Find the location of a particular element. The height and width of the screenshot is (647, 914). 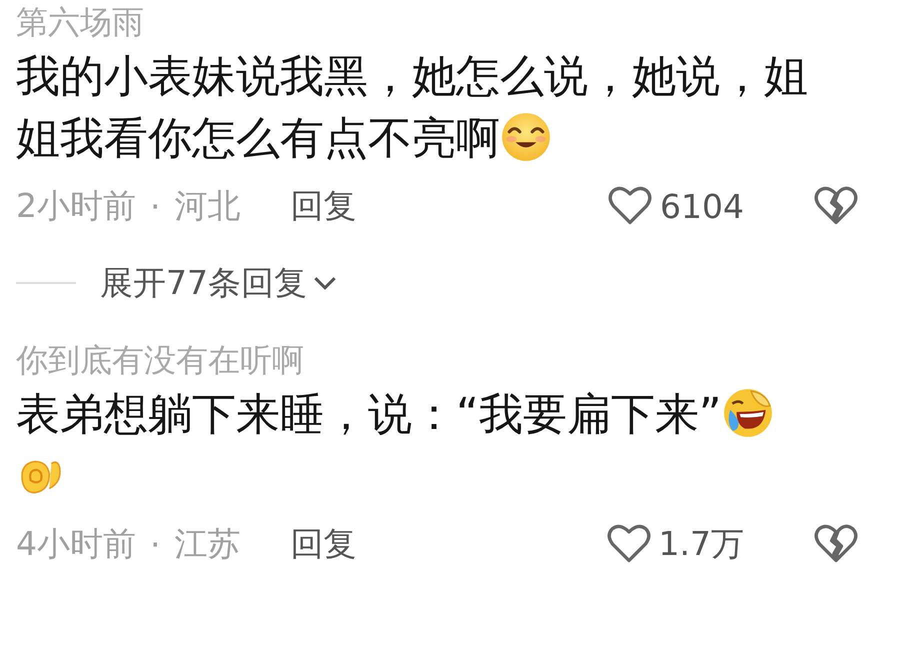

time-text: 2小时前 is located at coordinates (76, 205).